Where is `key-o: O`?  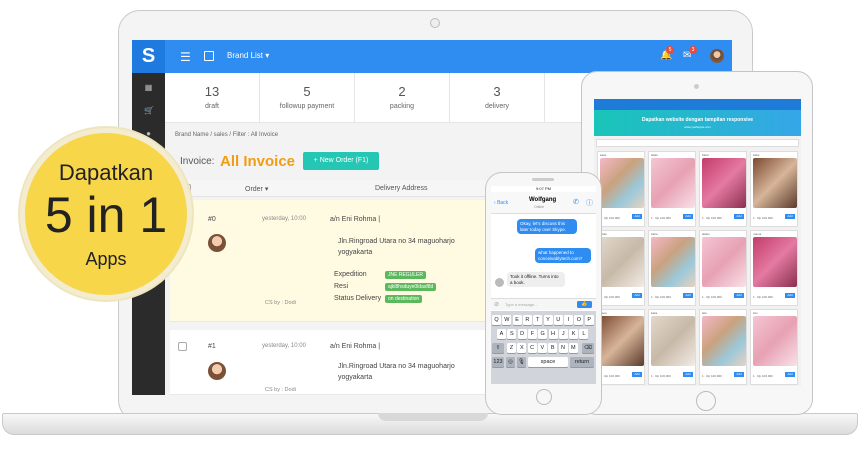
key-o: O is located at coordinates (579, 320).